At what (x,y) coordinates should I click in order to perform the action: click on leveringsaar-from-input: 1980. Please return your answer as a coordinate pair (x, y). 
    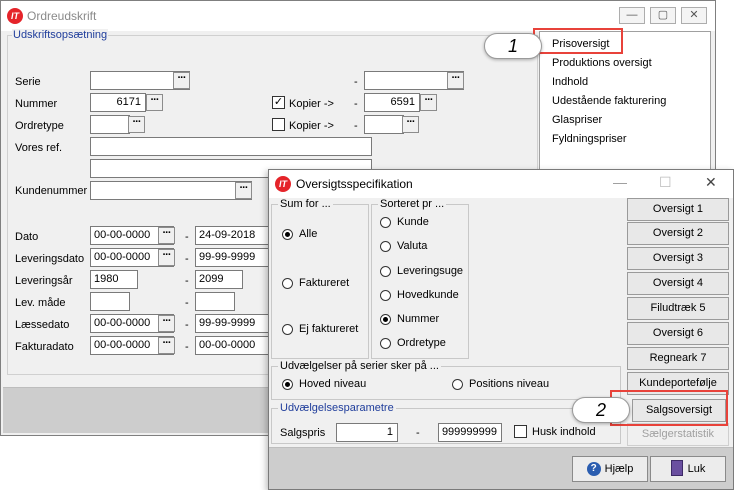
    Looking at the image, I should click on (114, 279).